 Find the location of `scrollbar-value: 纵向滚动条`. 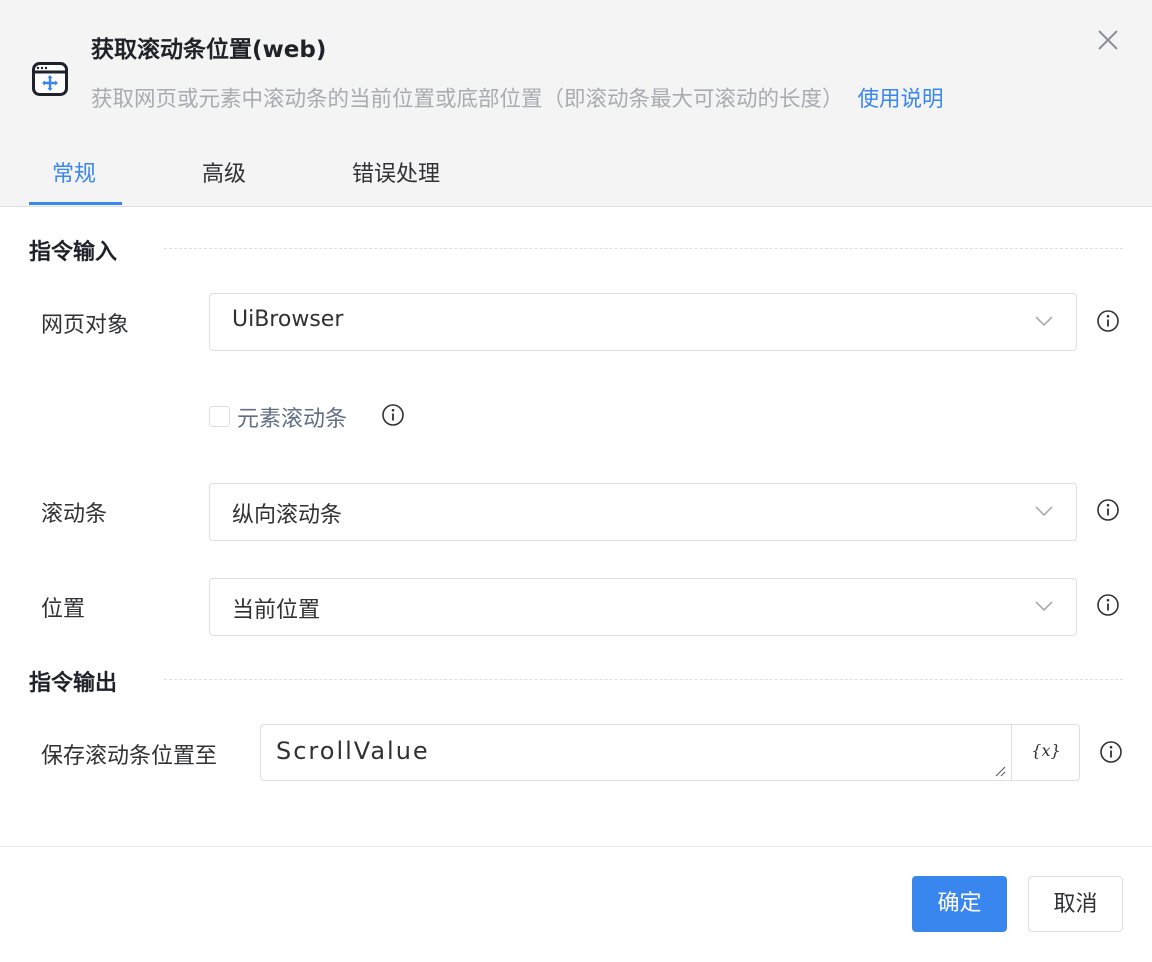

scrollbar-value: 纵向滚动条 is located at coordinates (287, 515).